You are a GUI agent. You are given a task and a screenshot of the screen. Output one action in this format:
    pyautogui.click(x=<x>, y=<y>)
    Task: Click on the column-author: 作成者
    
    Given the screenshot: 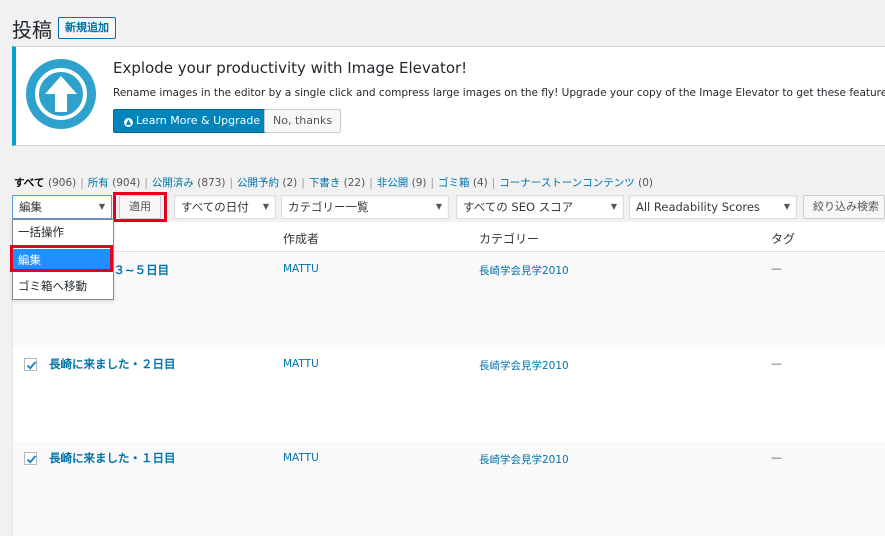 What is the action you would take?
    pyautogui.click(x=301, y=238)
    